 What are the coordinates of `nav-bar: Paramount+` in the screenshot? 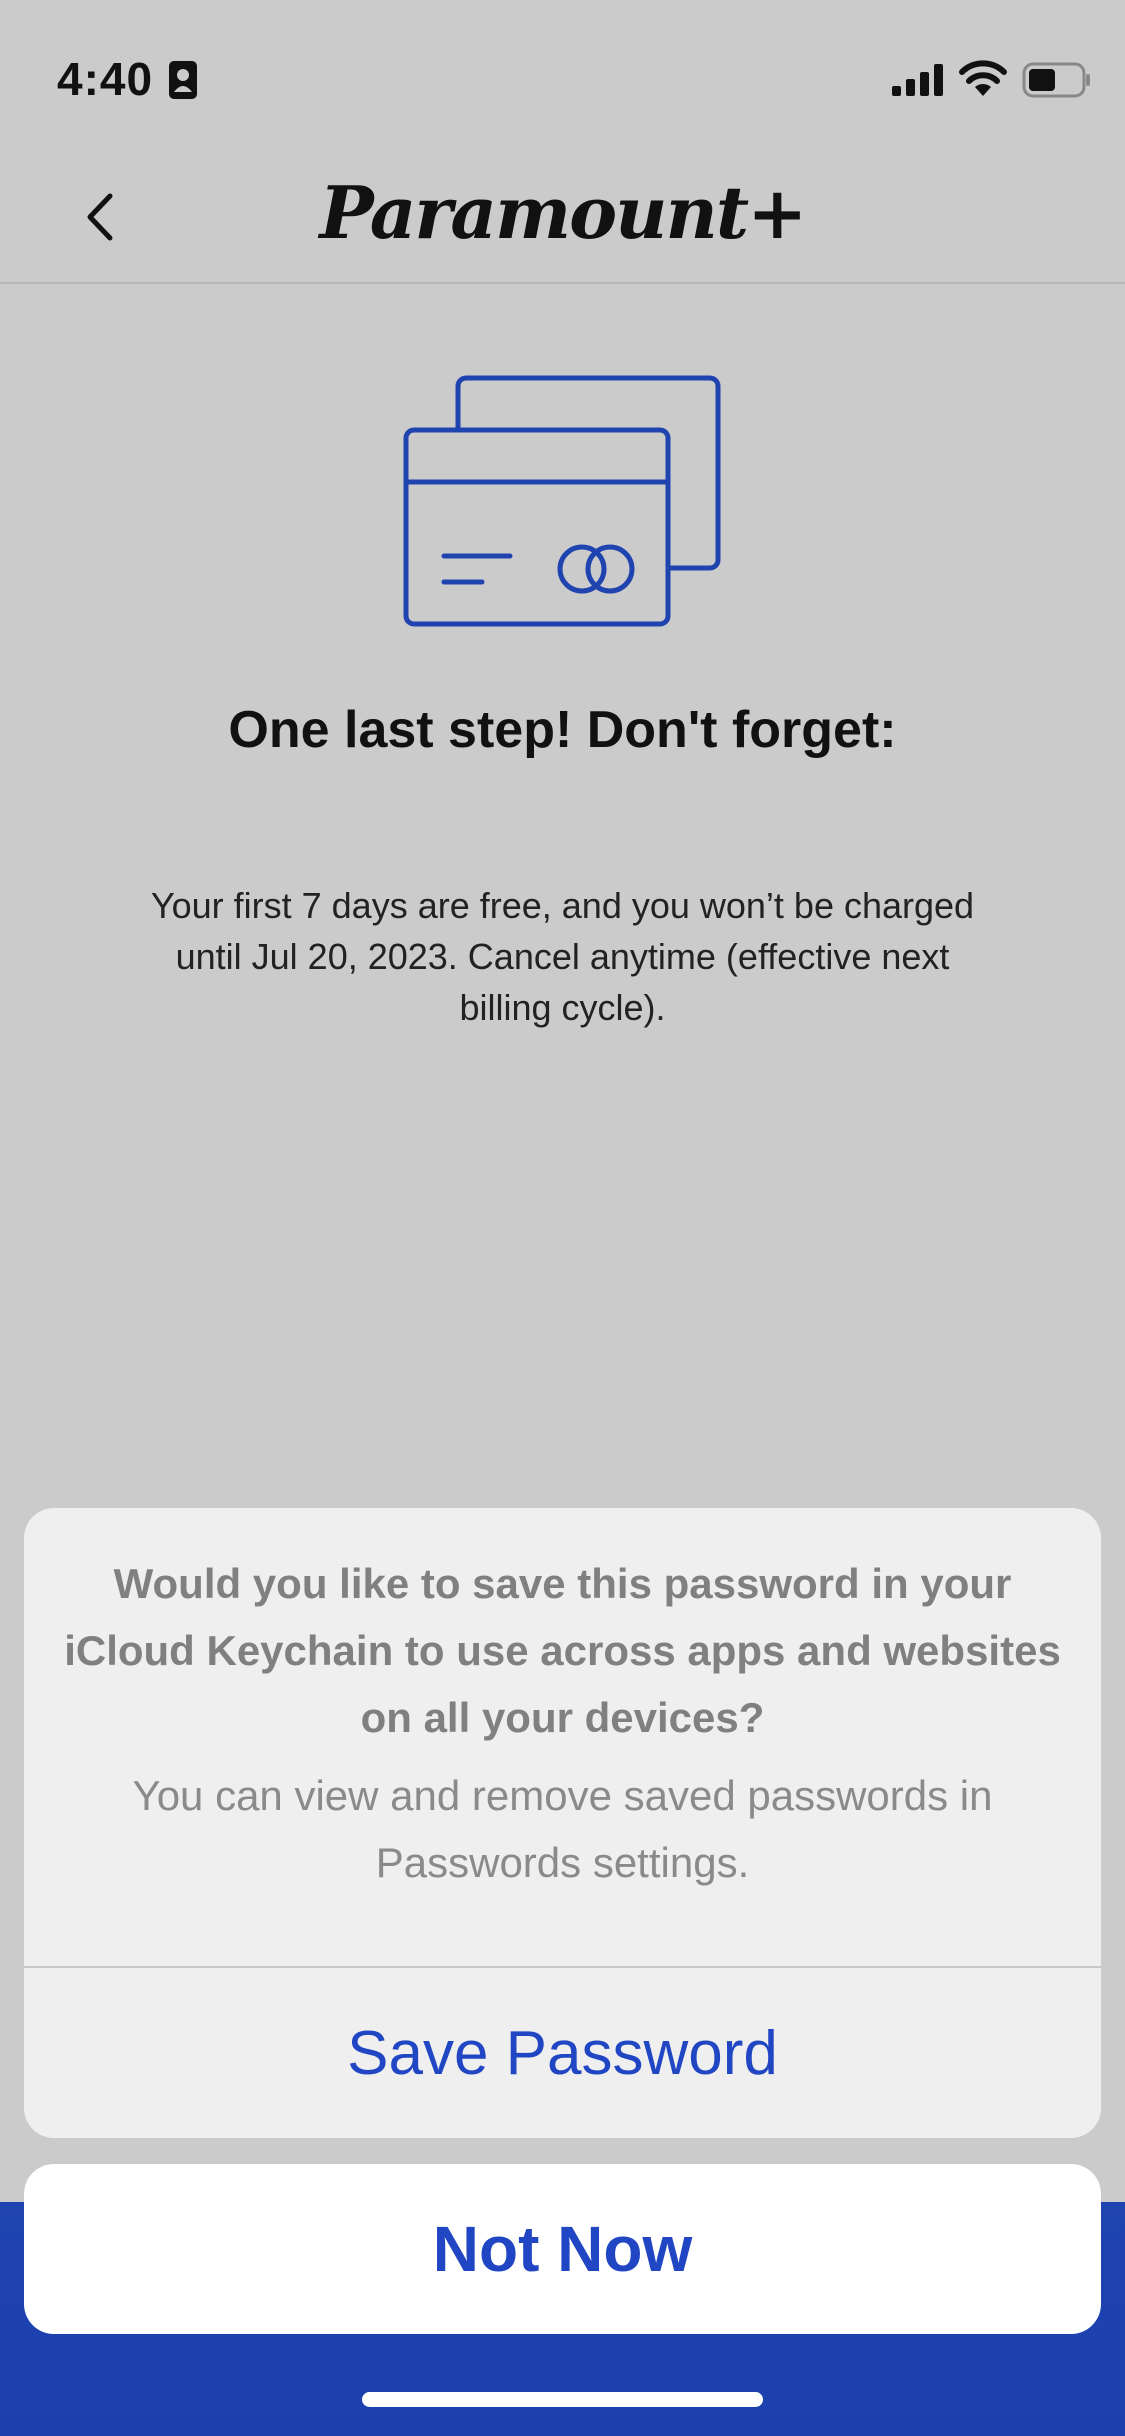 It's located at (562, 217).